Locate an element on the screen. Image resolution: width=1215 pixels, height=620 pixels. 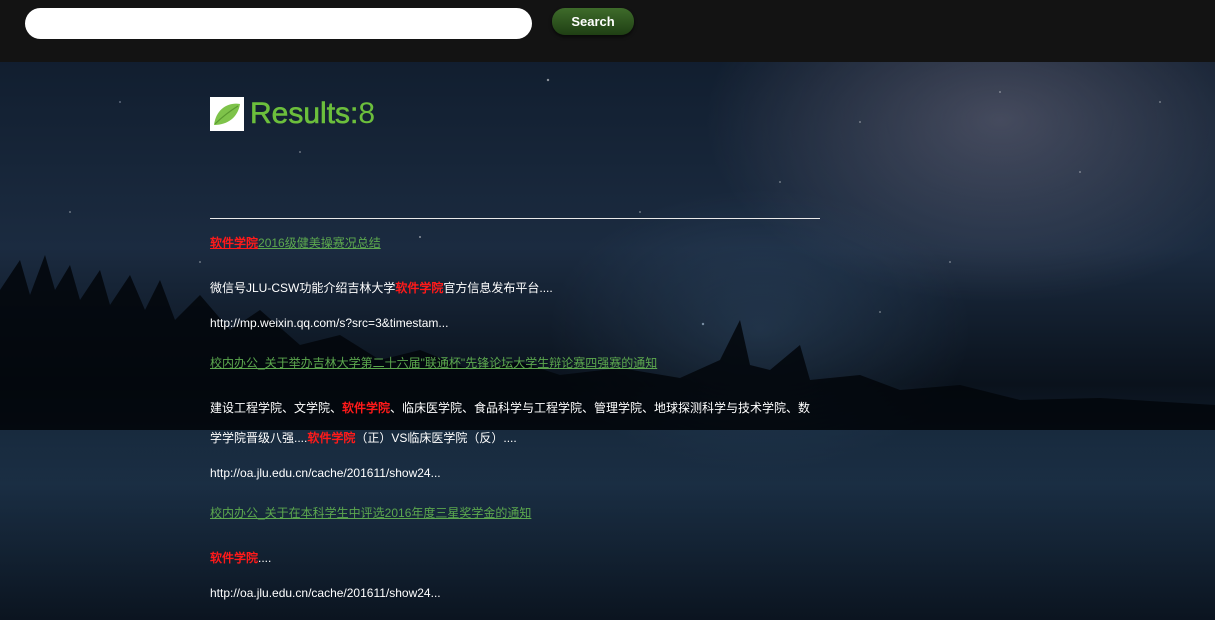
leaf-icon is located at coordinates (227, 114).